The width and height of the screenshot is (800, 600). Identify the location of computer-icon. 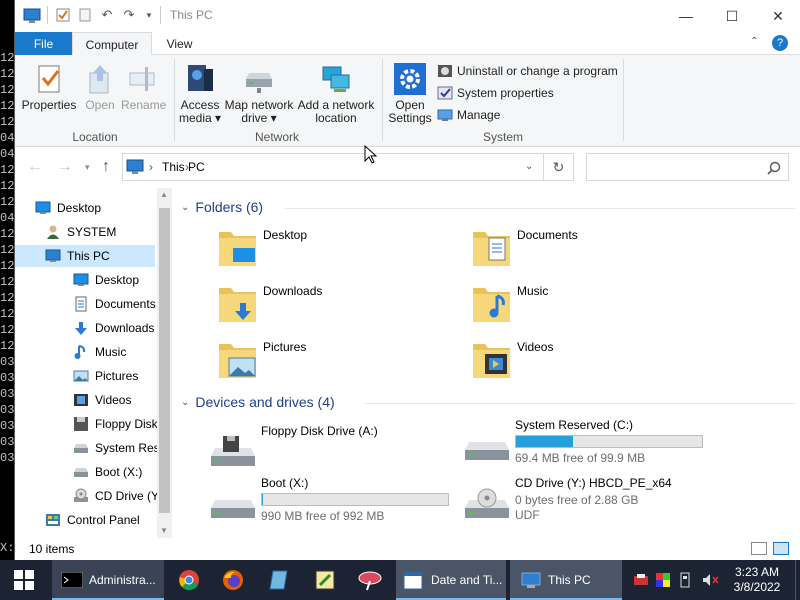
(53, 255).